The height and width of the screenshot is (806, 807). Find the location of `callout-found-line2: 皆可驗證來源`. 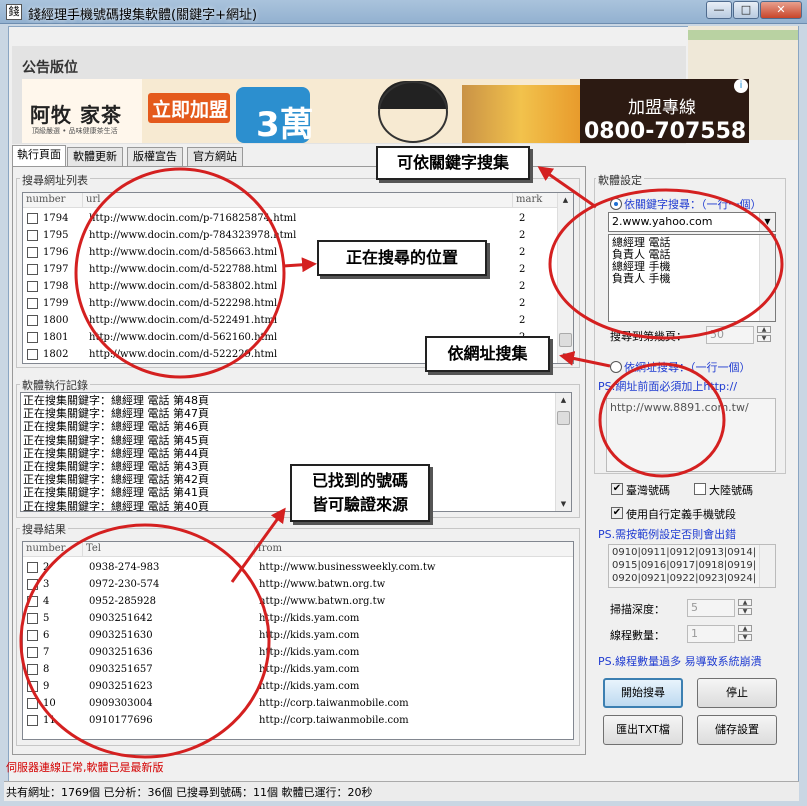

callout-found-line2: 皆可驗證來源 is located at coordinates (359, 504).